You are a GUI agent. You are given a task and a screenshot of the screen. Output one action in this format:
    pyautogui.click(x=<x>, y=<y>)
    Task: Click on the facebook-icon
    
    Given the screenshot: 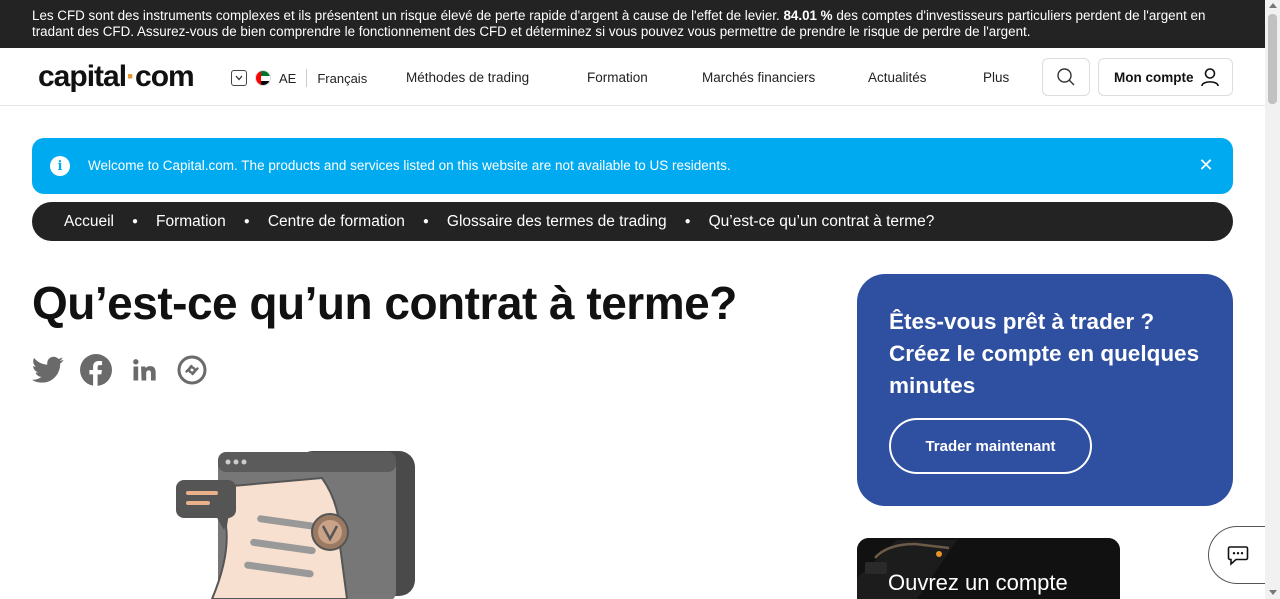 What is the action you would take?
    pyautogui.click(x=96, y=370)
    